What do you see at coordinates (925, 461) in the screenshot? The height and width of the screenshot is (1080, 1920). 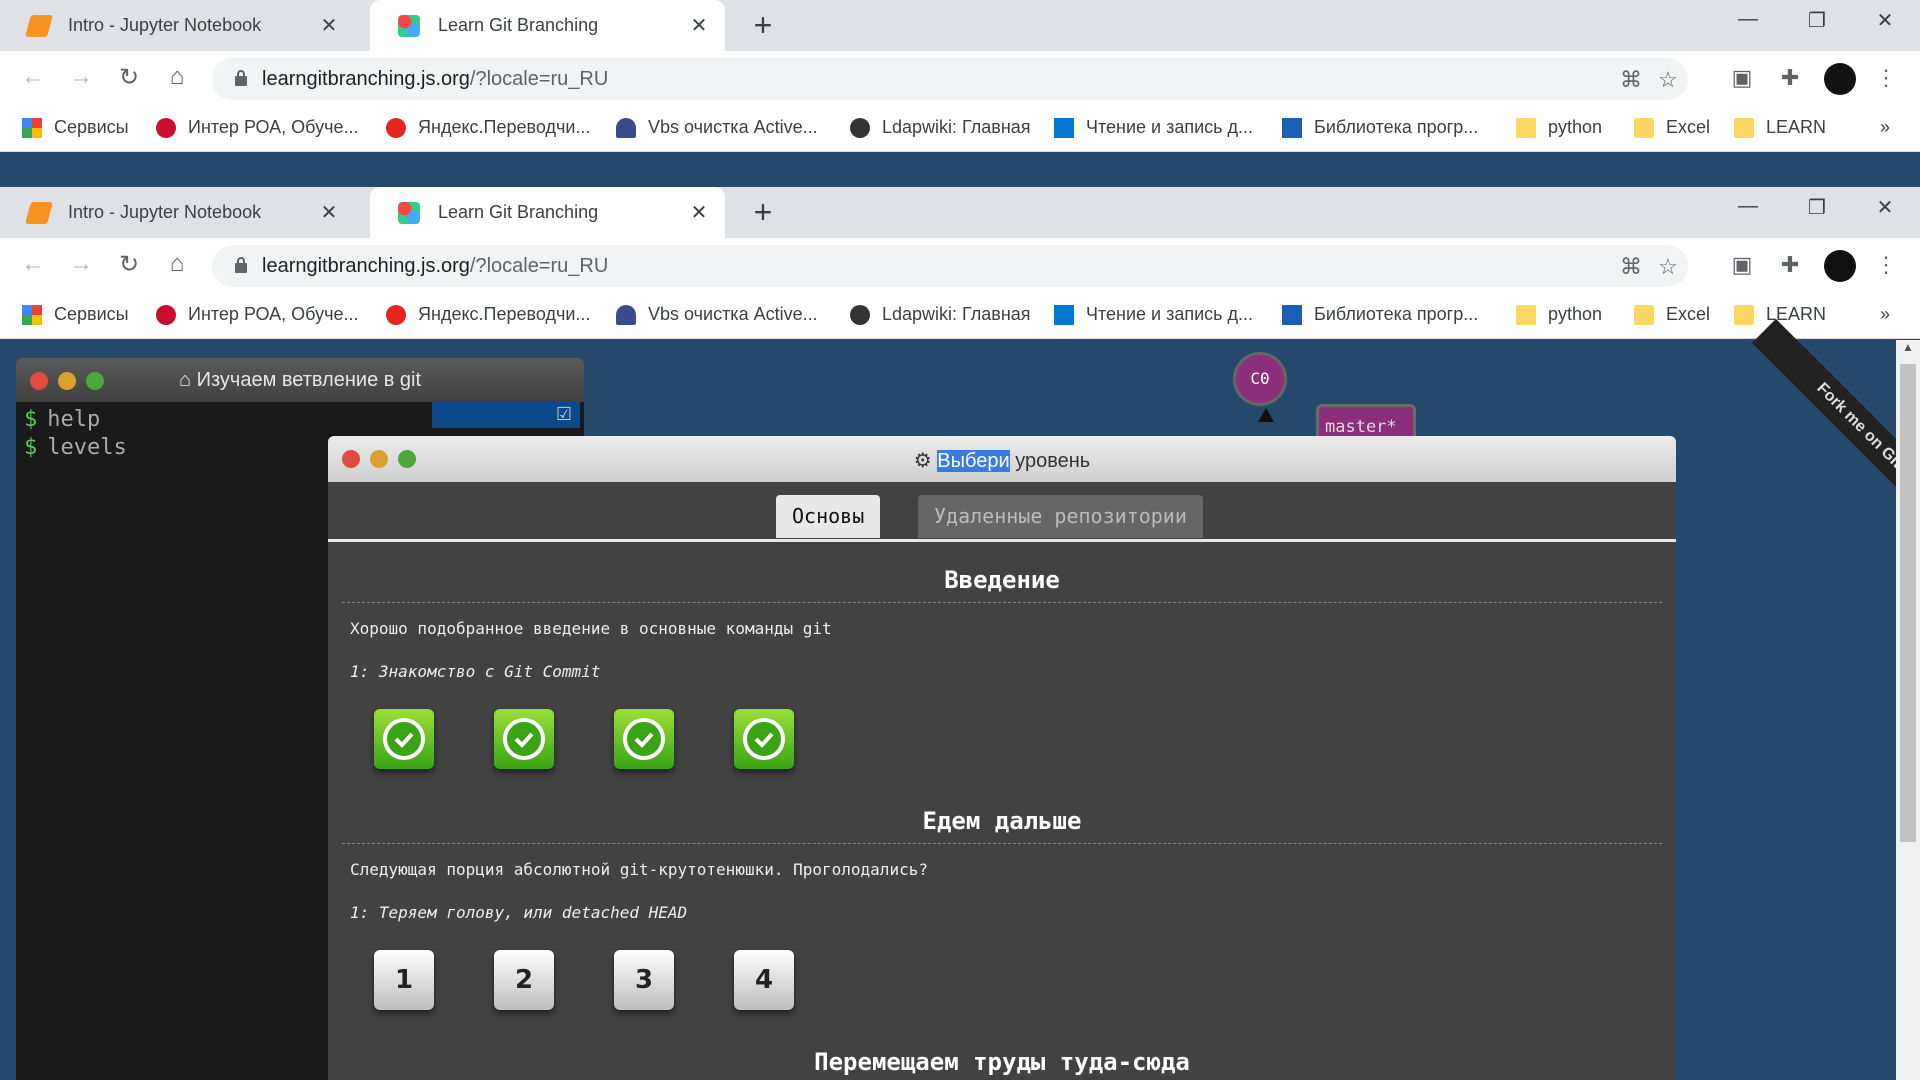 I see `gear-icon: ⚙` at bounding box center [925, 461].